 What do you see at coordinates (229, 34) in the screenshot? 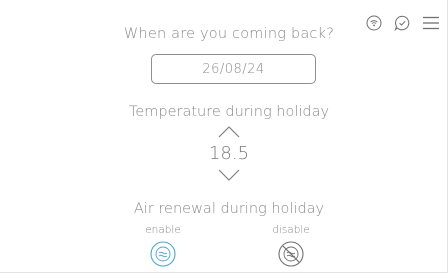
I see `return-question: When are you coming back?` at bounding box center [229, 34].